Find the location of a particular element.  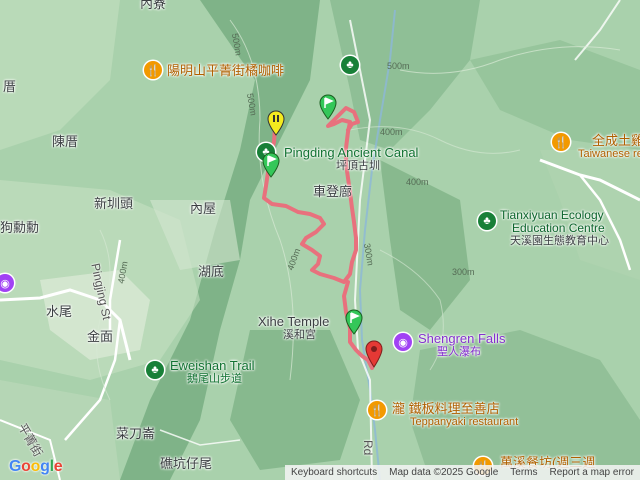

place-label: 厝 is located at coordinates (10, 86).